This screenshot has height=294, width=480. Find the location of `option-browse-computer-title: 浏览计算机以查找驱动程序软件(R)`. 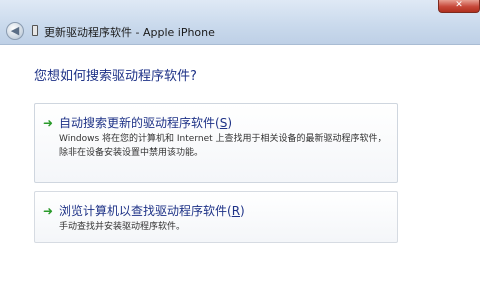

option-browse-computer-title: 浏览计算机以查找驱动程序软件(R) is located at coordinates (152, 210).